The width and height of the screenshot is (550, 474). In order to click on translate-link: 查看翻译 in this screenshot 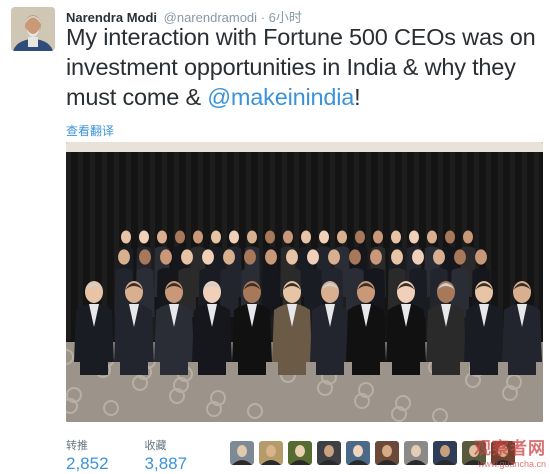, I will do `click(90, 130)`.